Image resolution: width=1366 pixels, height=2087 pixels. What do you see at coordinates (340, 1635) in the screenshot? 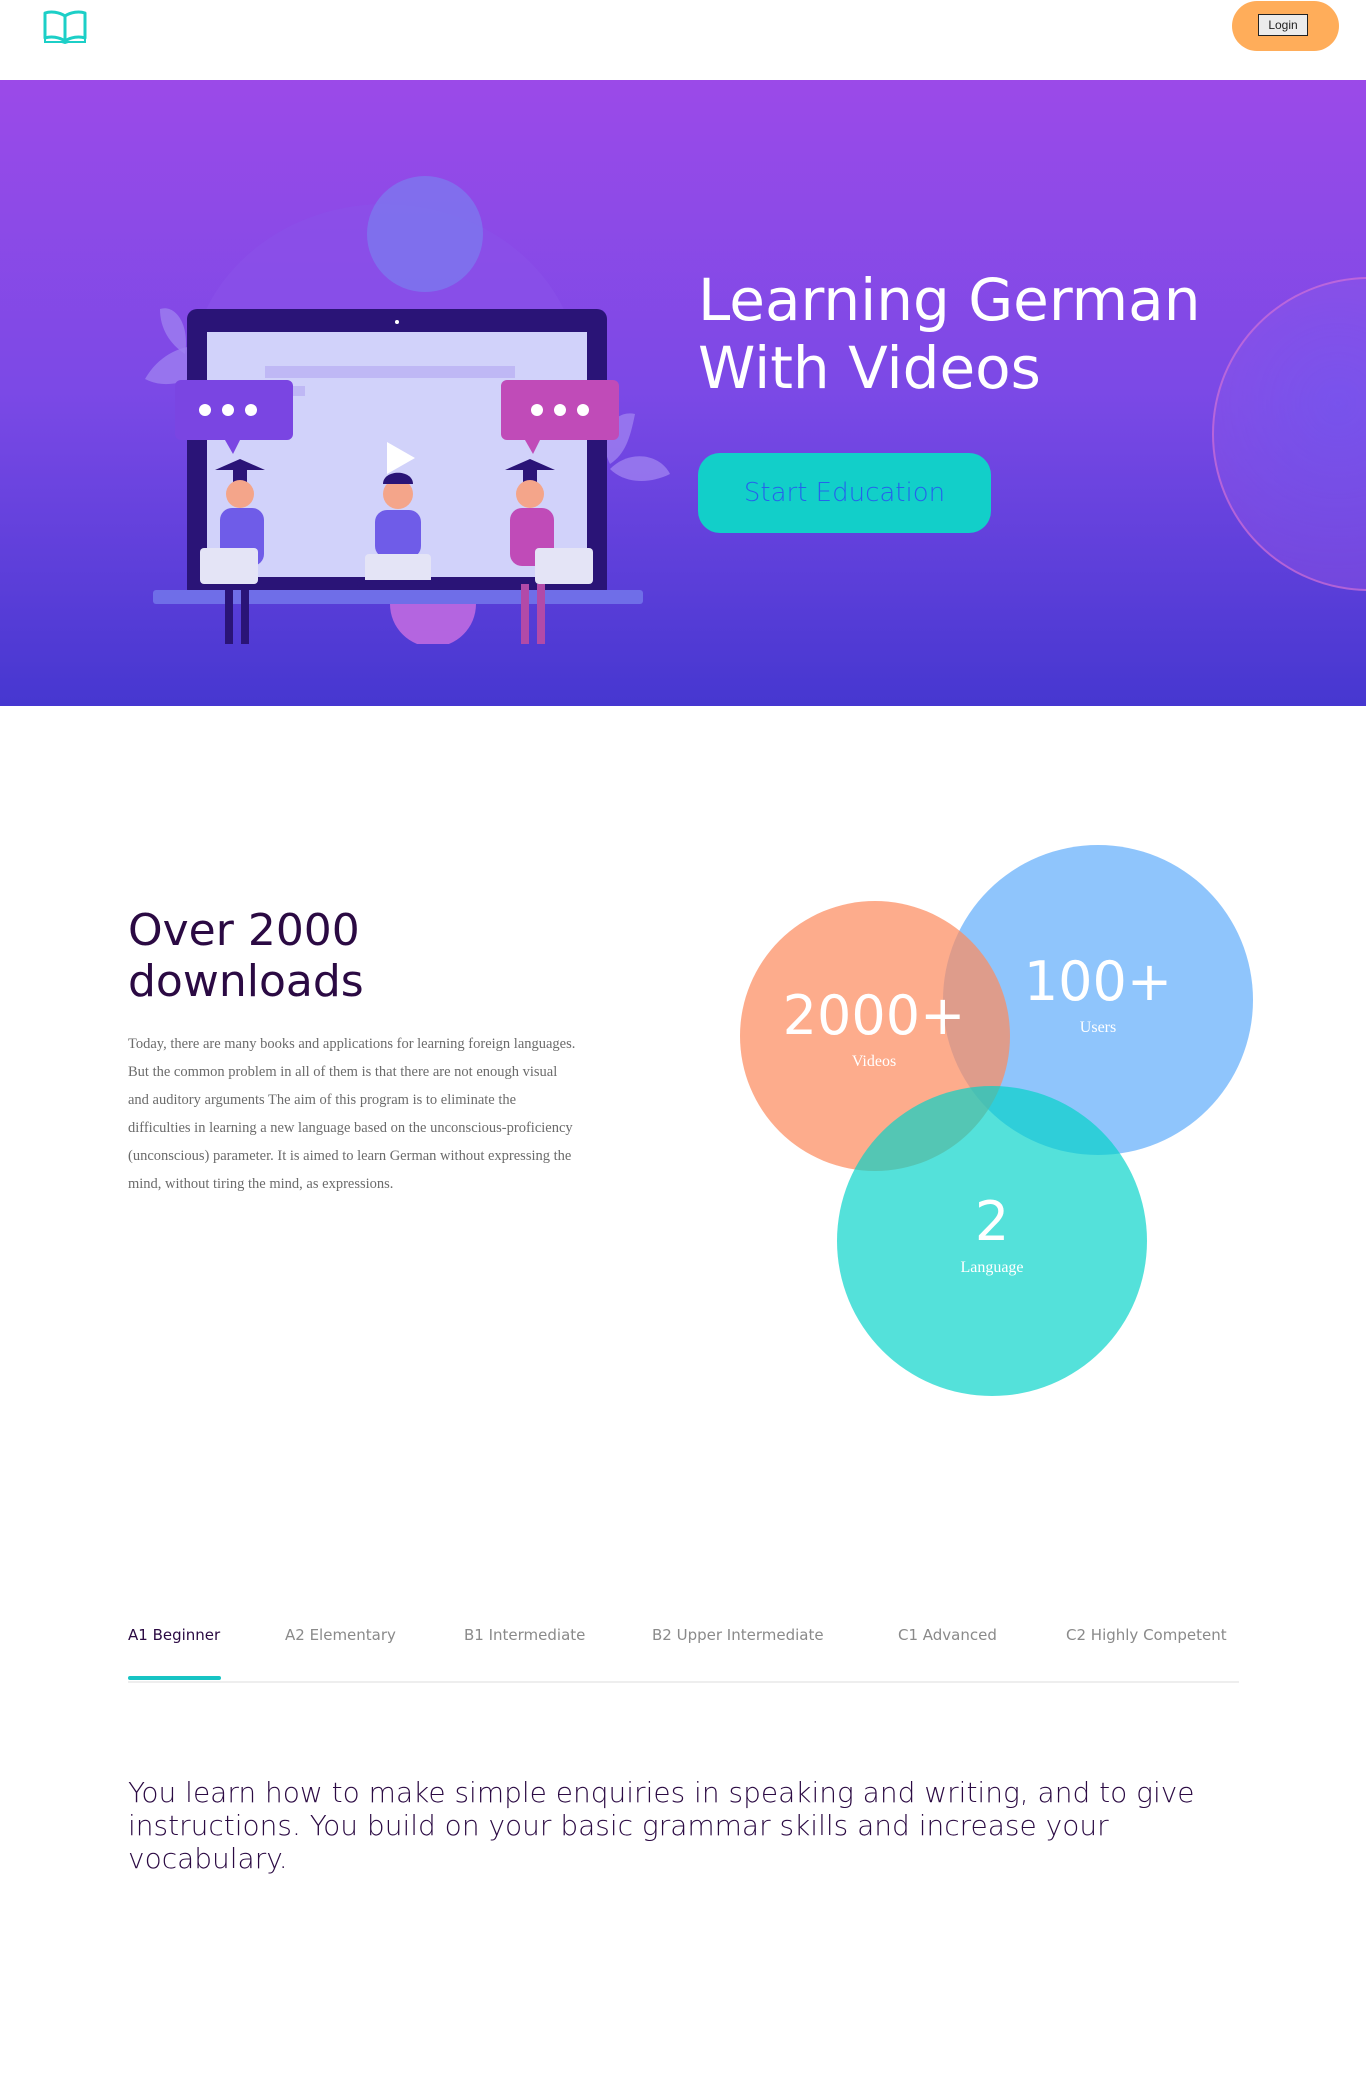
I see `tab-a2-elementary: A2 Elementary` at bounding box center [340, 1635].